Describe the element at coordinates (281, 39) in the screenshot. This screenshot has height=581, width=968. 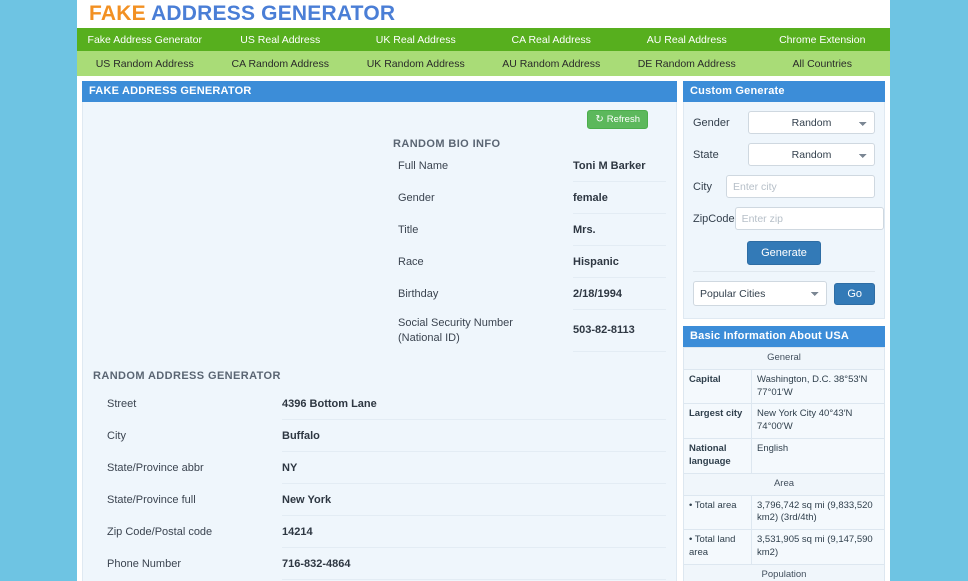
I see `nav-item-us-real-address: US Real Address` at that location.